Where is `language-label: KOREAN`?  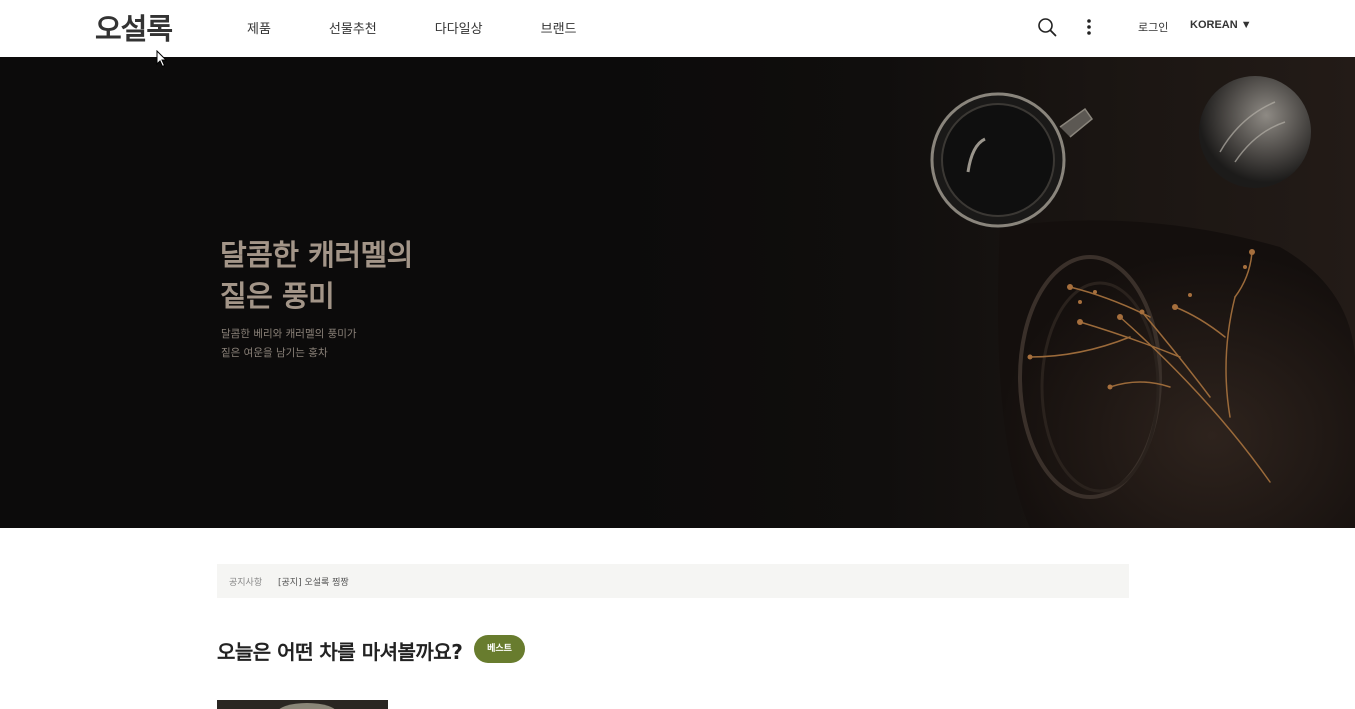
language-label: KOREAN is located at coordinates (1214, 25).